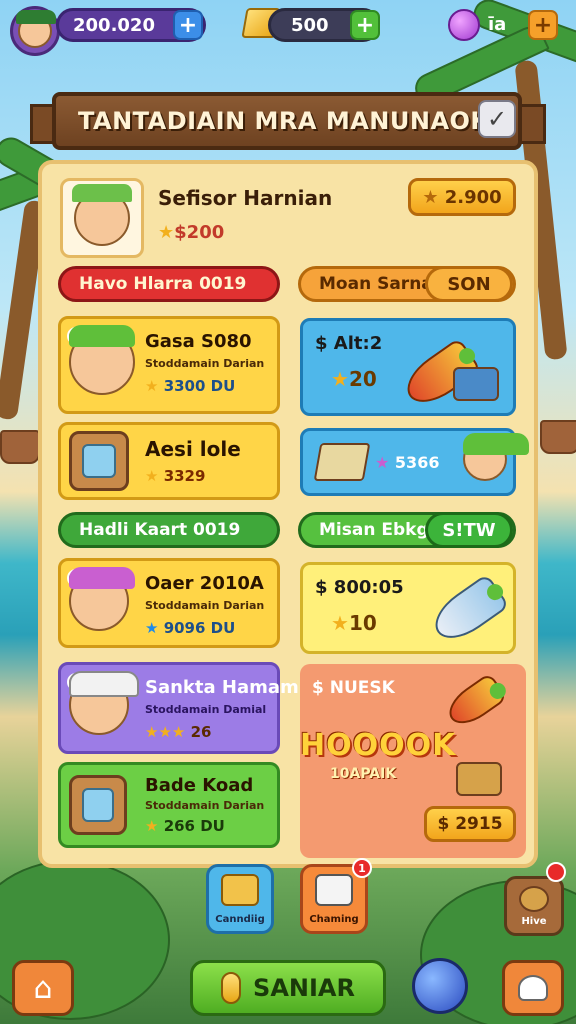 The image size is (576, 1024). Describe the element at coordinates (206, 709) in the screenshot. I see `card-subtitle: Stoddamain Damial` at that location.